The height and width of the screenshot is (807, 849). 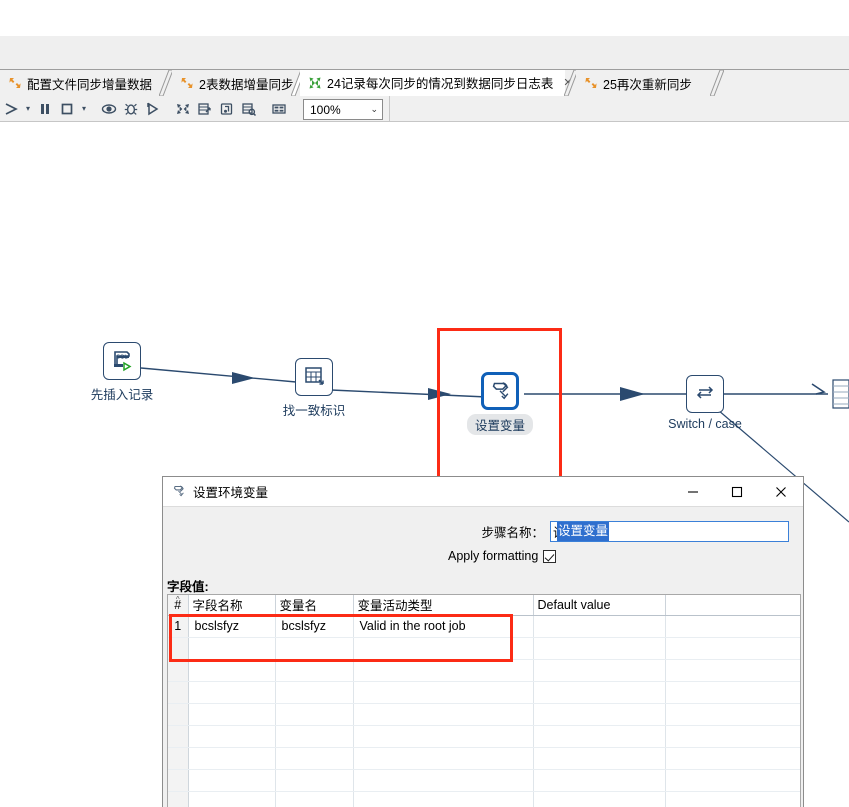 What do you see at coordinates (436, 83) in the screenshot?
I see `tab-log-sync-records: 24记录每次同步的情况到数据同步日志表 ✕` at bounding box center [436, 83].